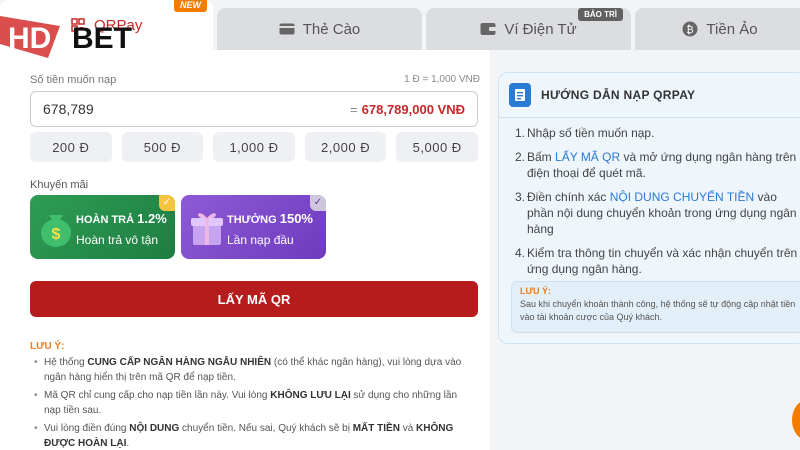  Describe the element at coordinates (105, 220) in the screenshot. I see `promo-cashback-name: HOÀN TRẢ` at that location.